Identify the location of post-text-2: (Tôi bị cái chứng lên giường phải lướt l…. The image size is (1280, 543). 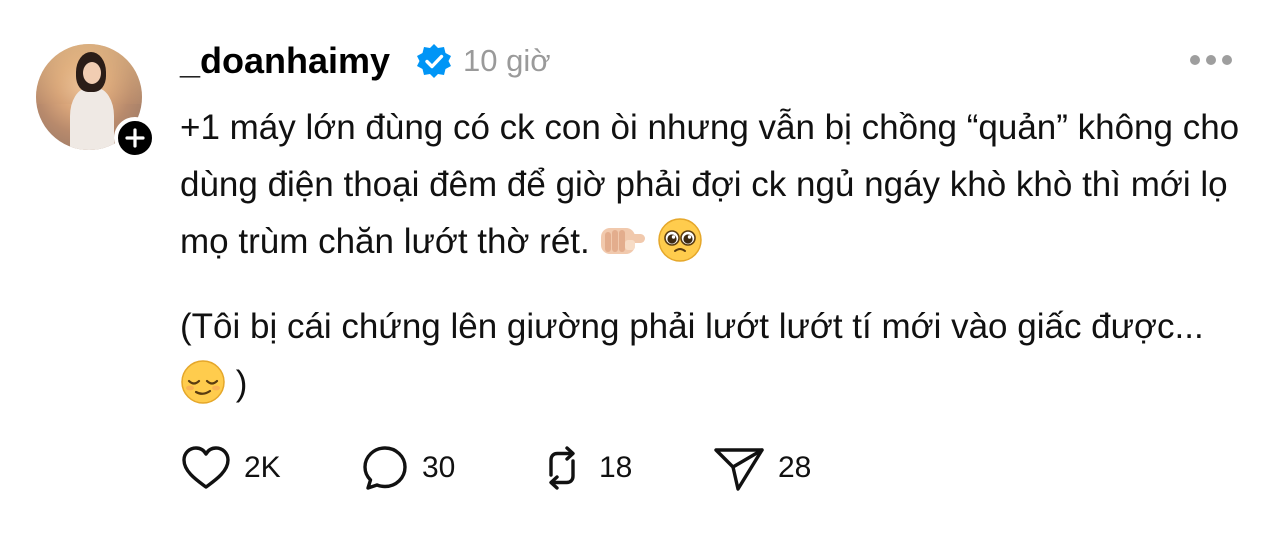
(692, 326).